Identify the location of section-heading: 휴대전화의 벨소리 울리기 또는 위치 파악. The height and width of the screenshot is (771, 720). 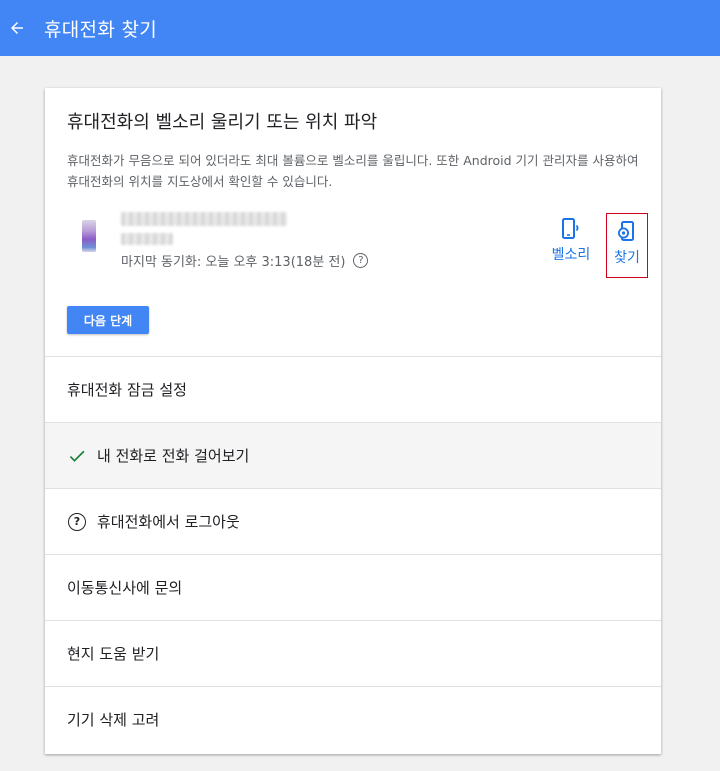
(222, 122).